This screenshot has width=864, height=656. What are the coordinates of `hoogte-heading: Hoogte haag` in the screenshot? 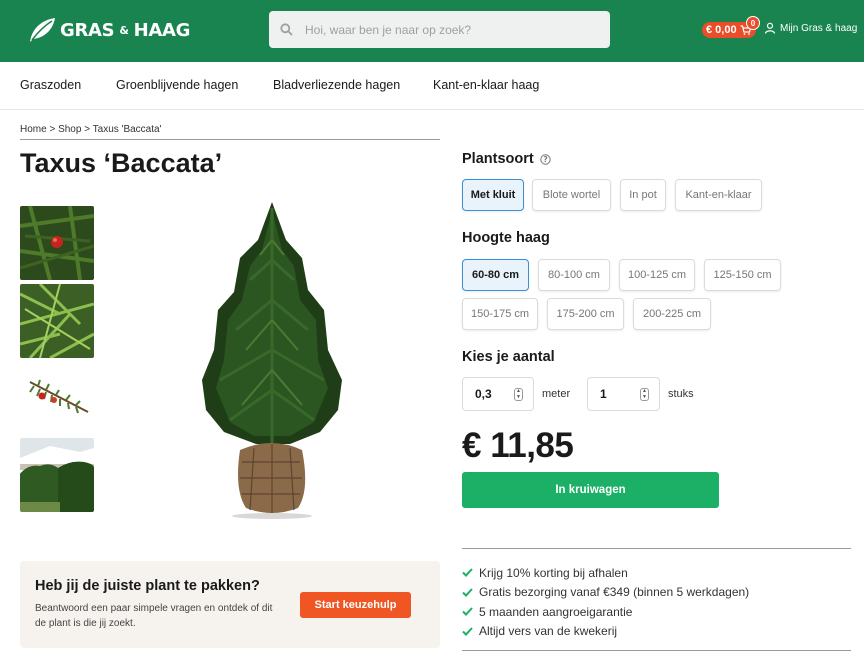 It's located at (506, 238).